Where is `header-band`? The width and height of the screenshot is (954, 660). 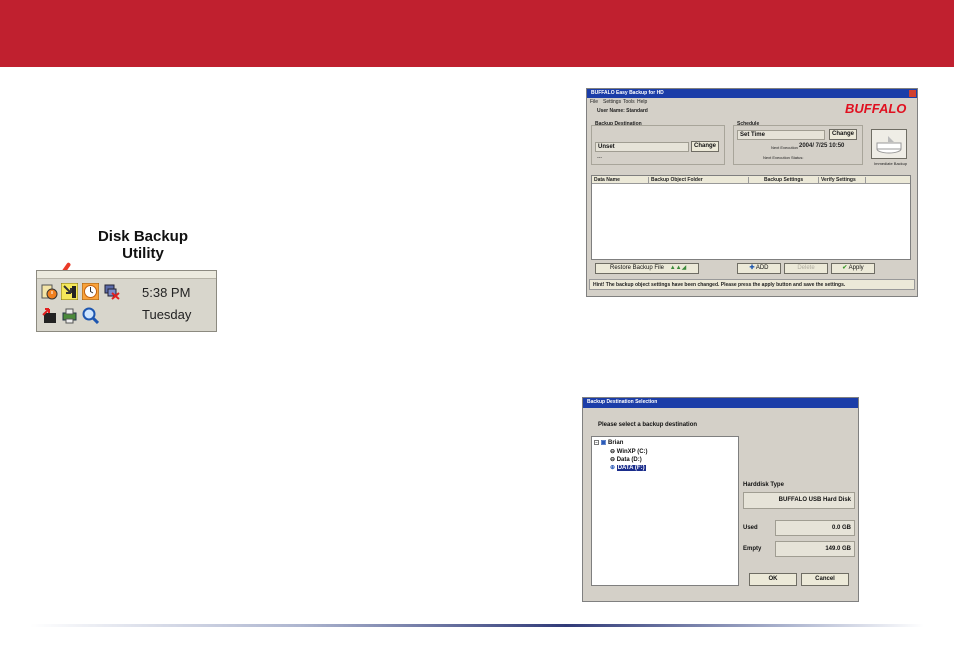
header-band is located at coordinates (477, 33).